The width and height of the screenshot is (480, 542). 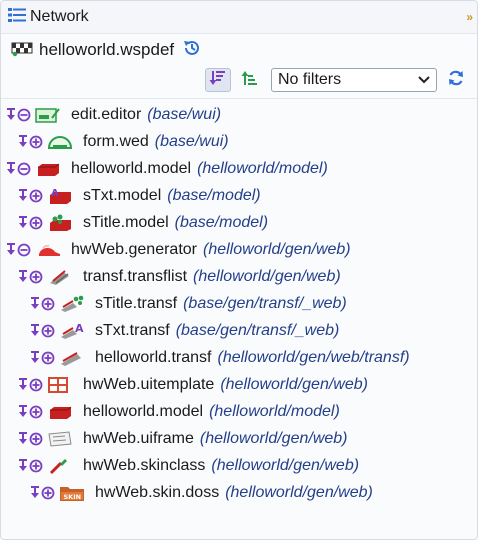 I want to click on generator-cap-icon, so click(x=50, y=250).